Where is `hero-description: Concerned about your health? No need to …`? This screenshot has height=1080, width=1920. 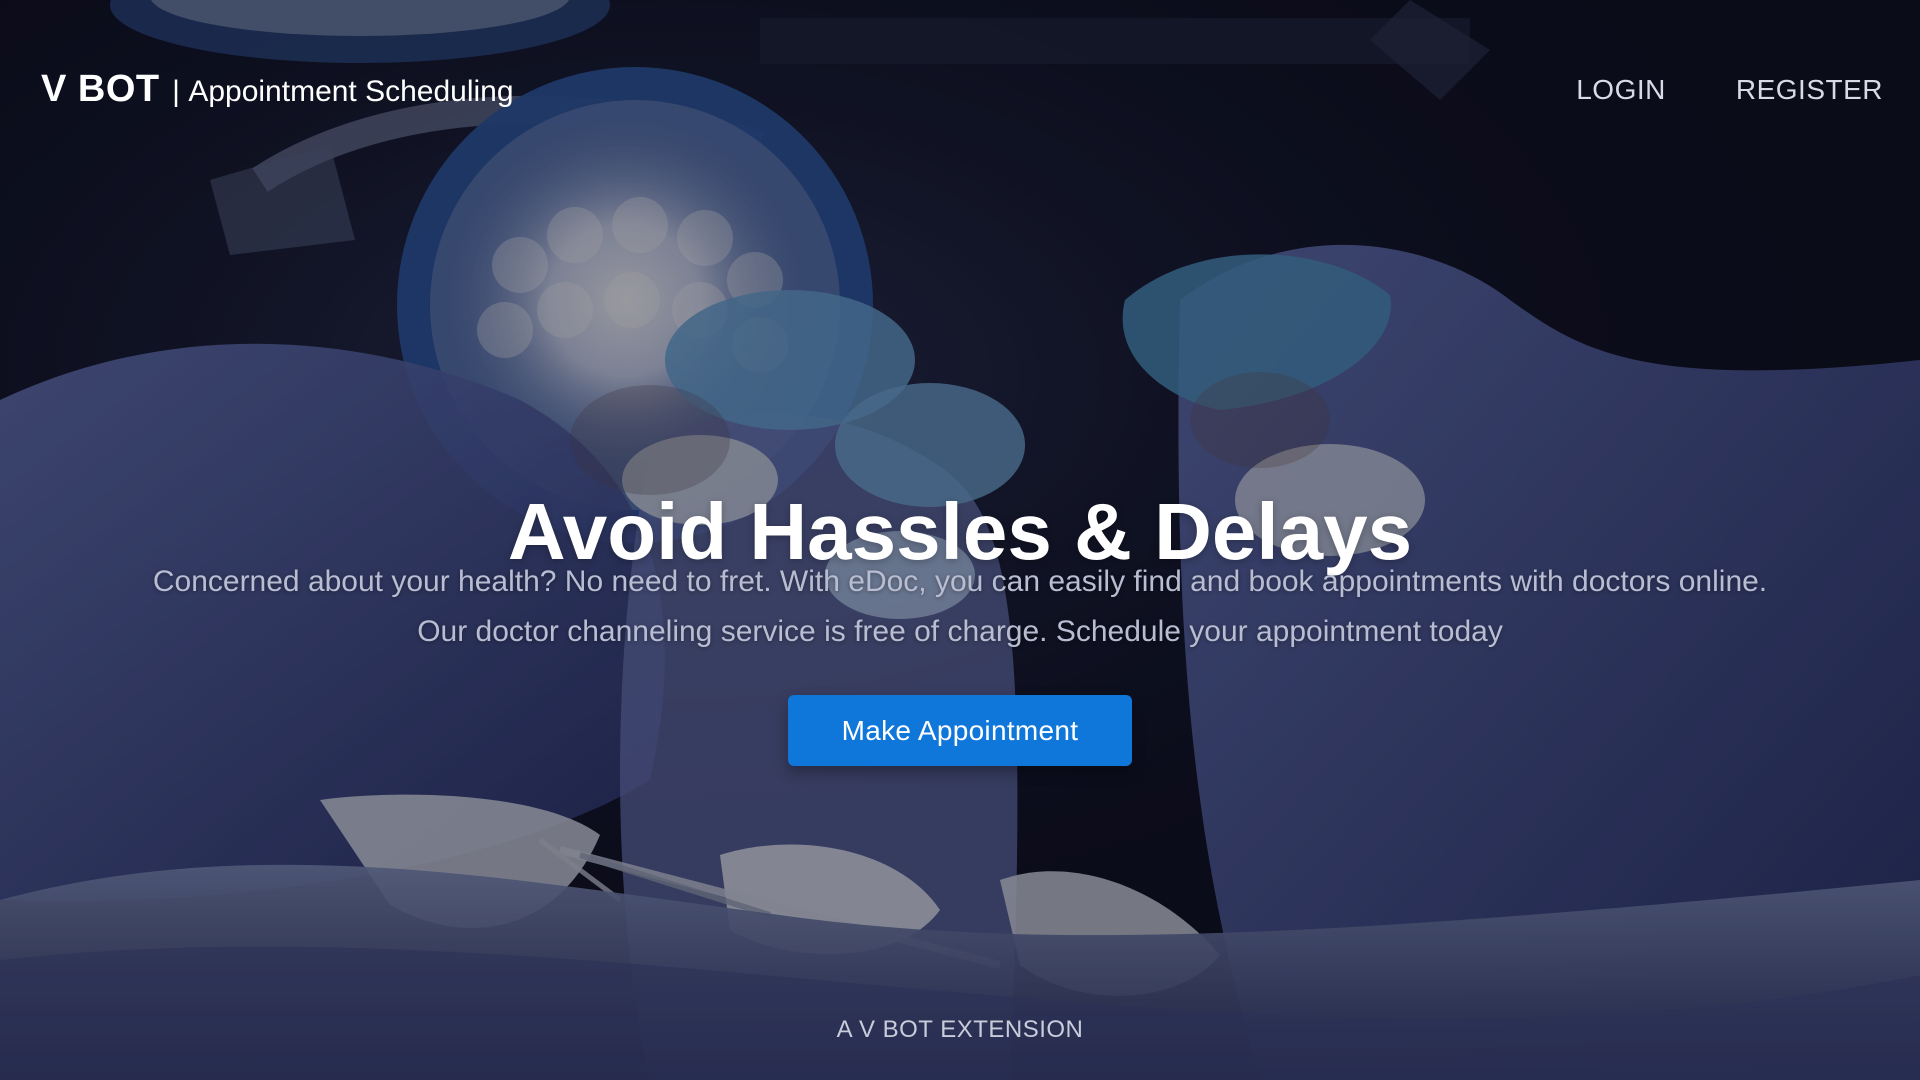 hero-description: Concerned about your health? No need to … is located at coordinates (960, 607).